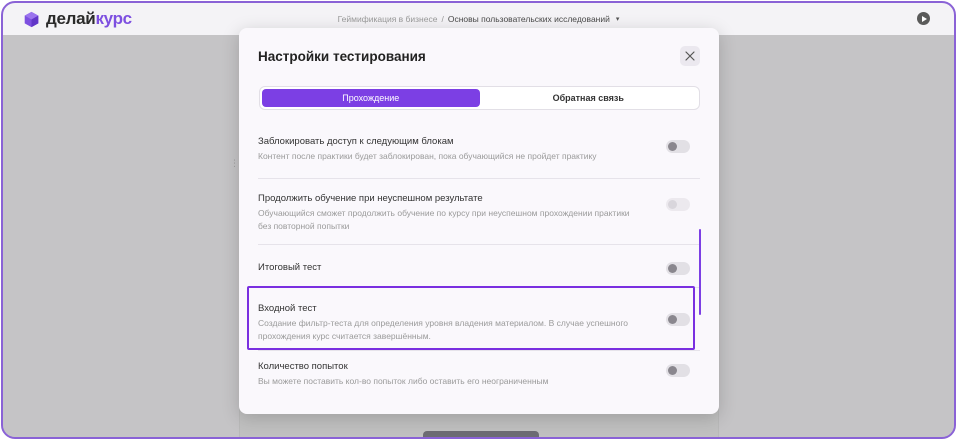  What do you see at coordinates (529, 19) in the screenshot?
I see `breadcrumb-current: Основы пользовательских исследований` at bounding box center [529, 19].